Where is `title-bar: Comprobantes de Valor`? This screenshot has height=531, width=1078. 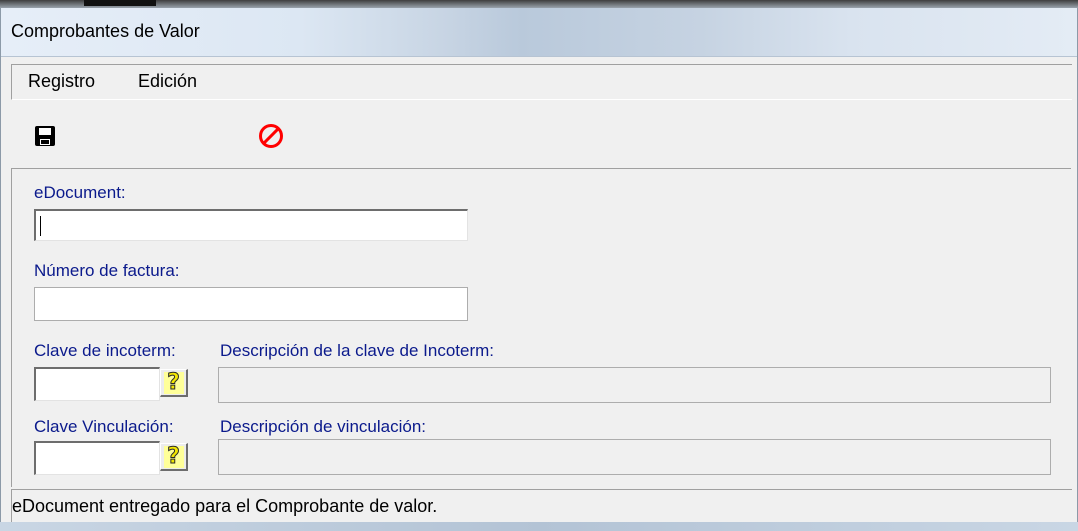
title-bar: Comprobantes de Valor is located at coordinates (539, 32).